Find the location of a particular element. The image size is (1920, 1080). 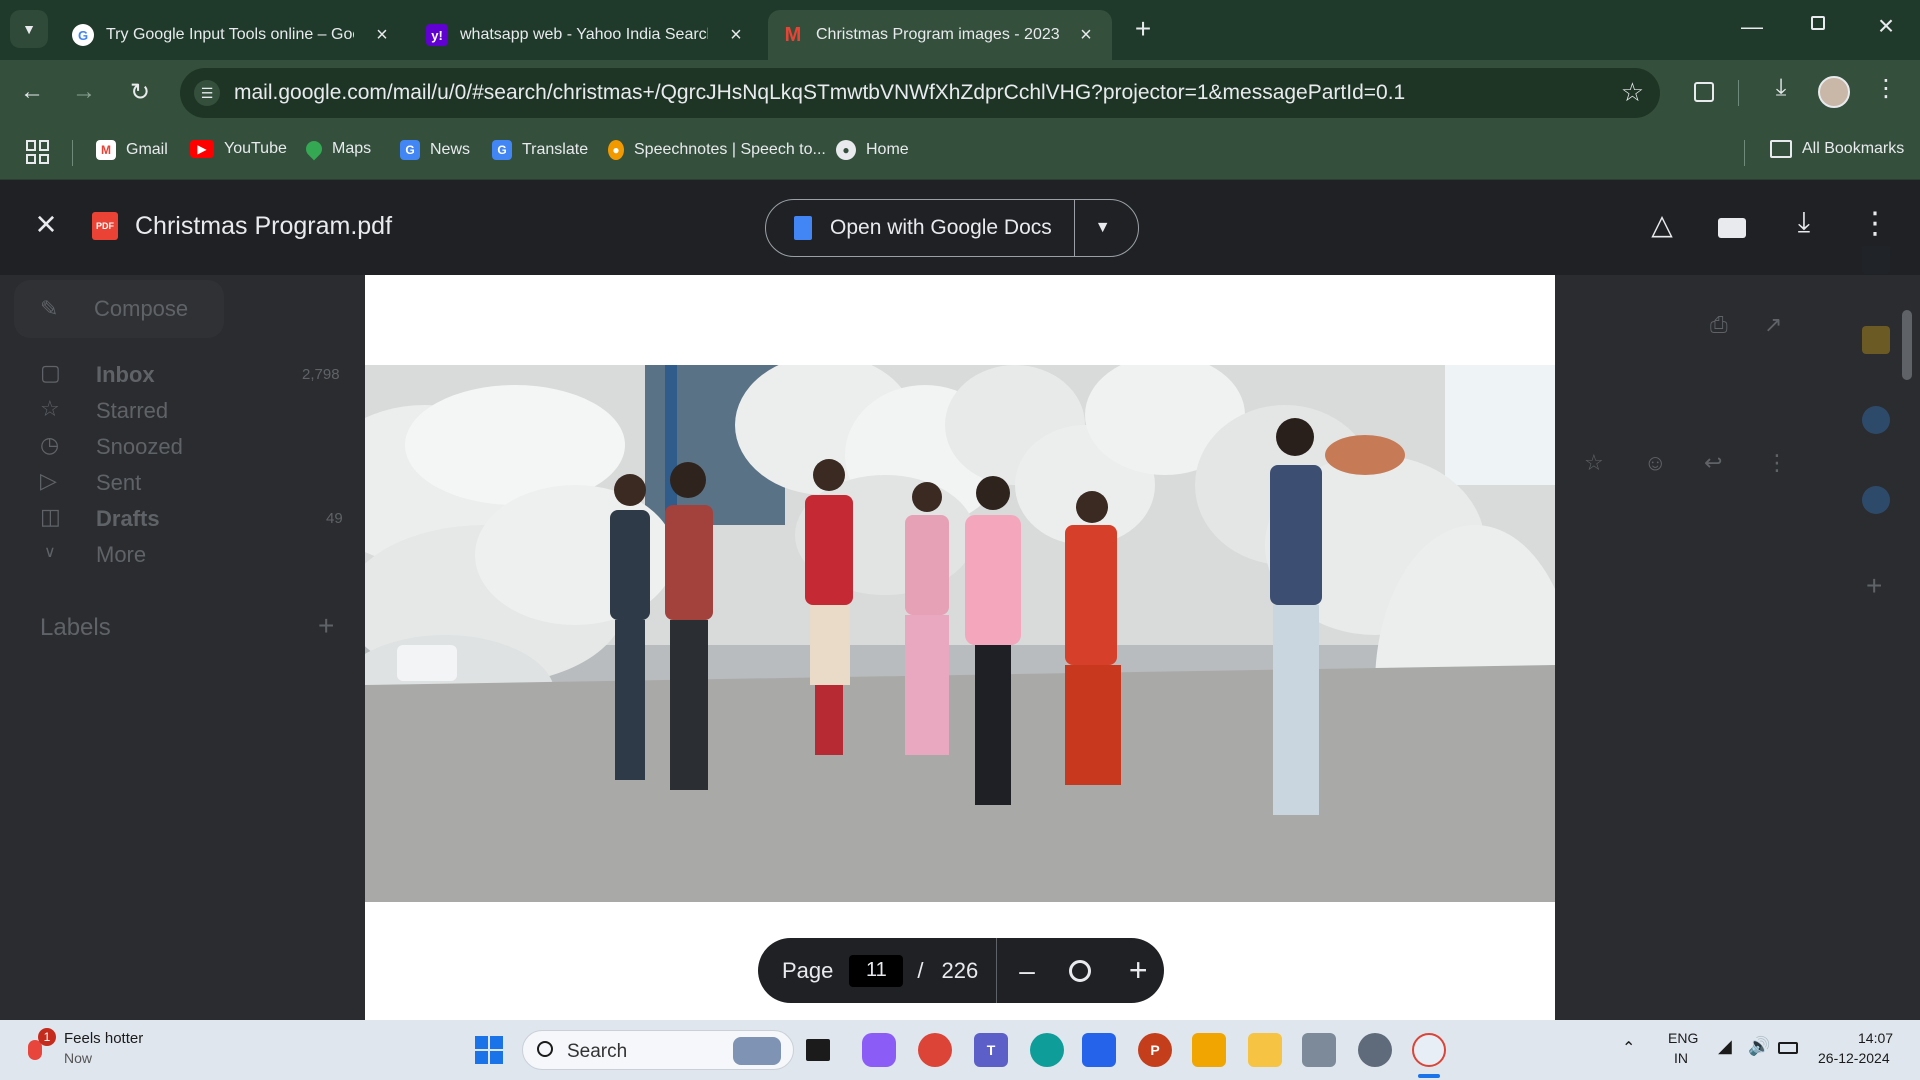

compose-button: ✎ Compose is located at coordinates (119, 309).